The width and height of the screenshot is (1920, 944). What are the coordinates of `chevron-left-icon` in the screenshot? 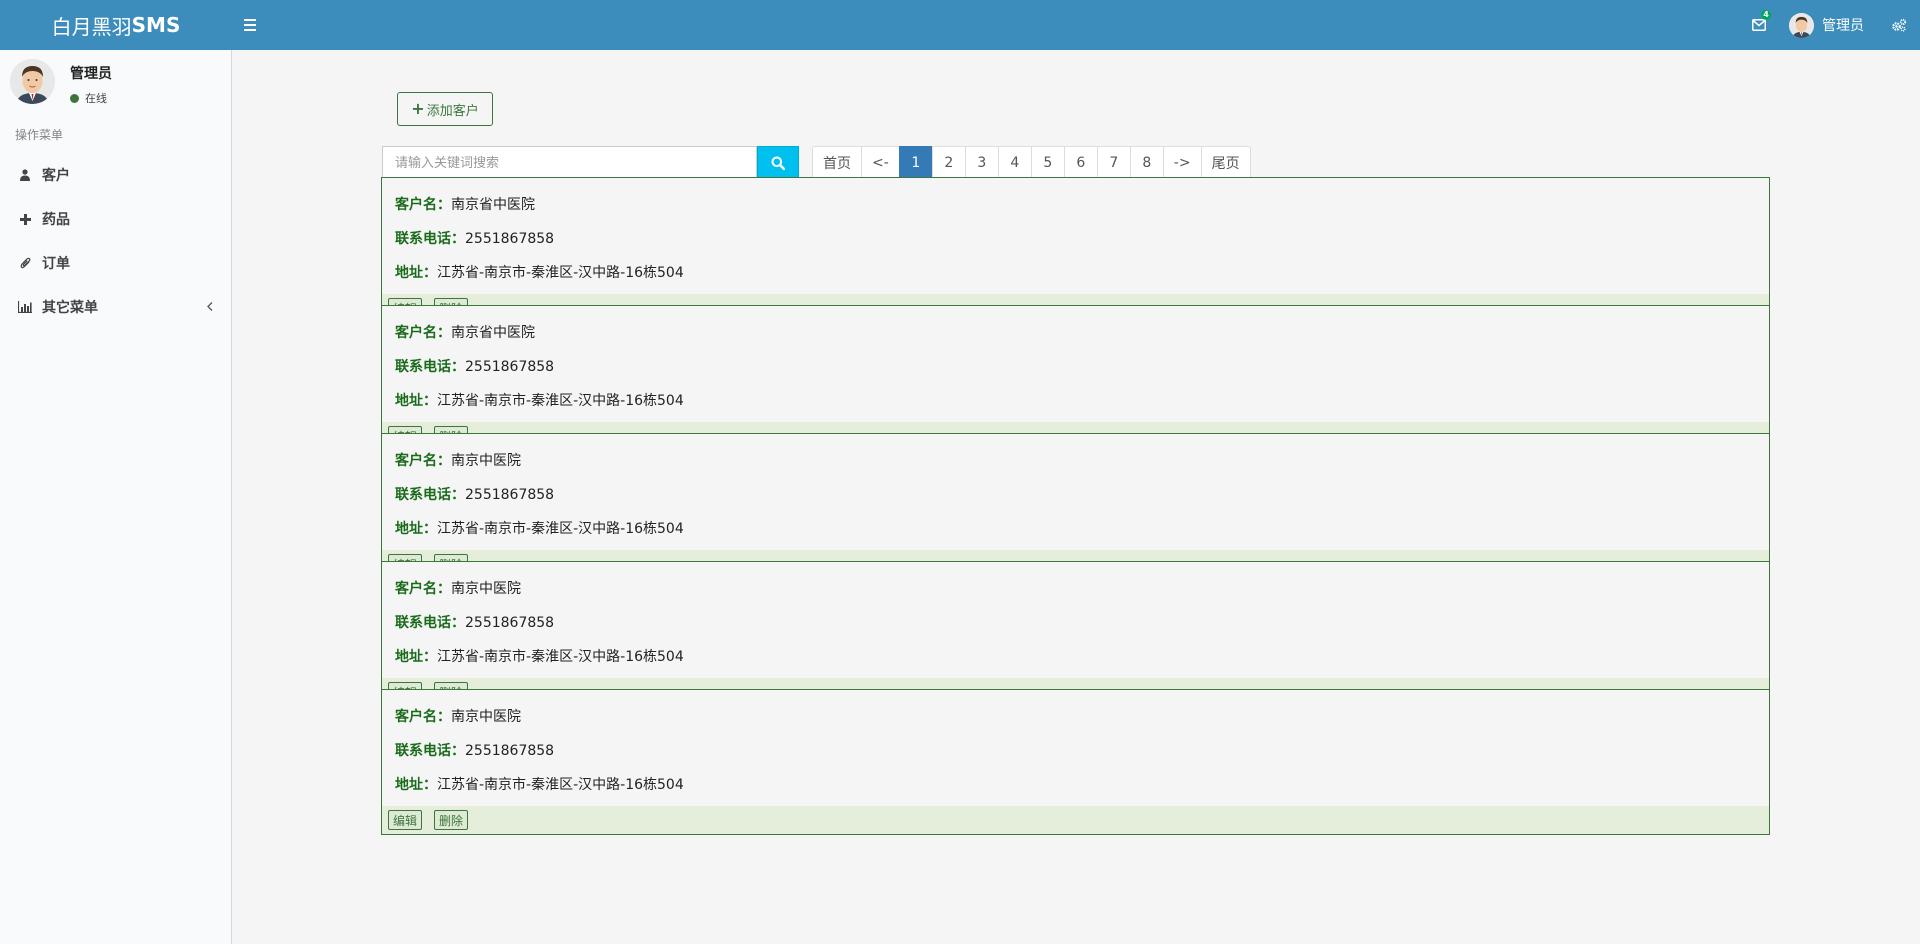 It's located at (210, 307).